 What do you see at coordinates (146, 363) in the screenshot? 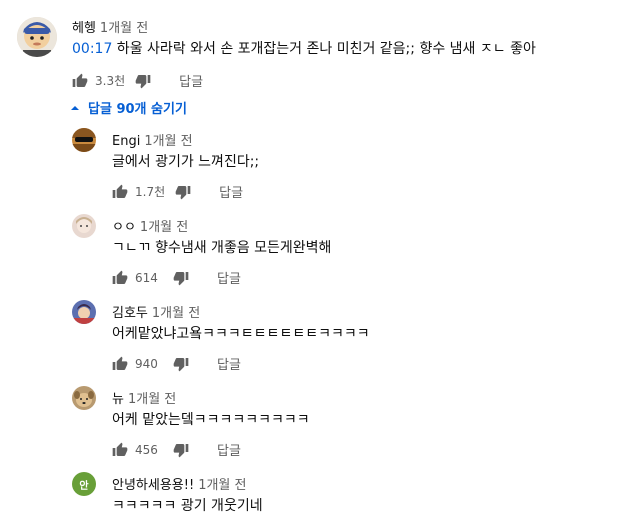
I see `like-count: 940` at bounding box center [146, 363].